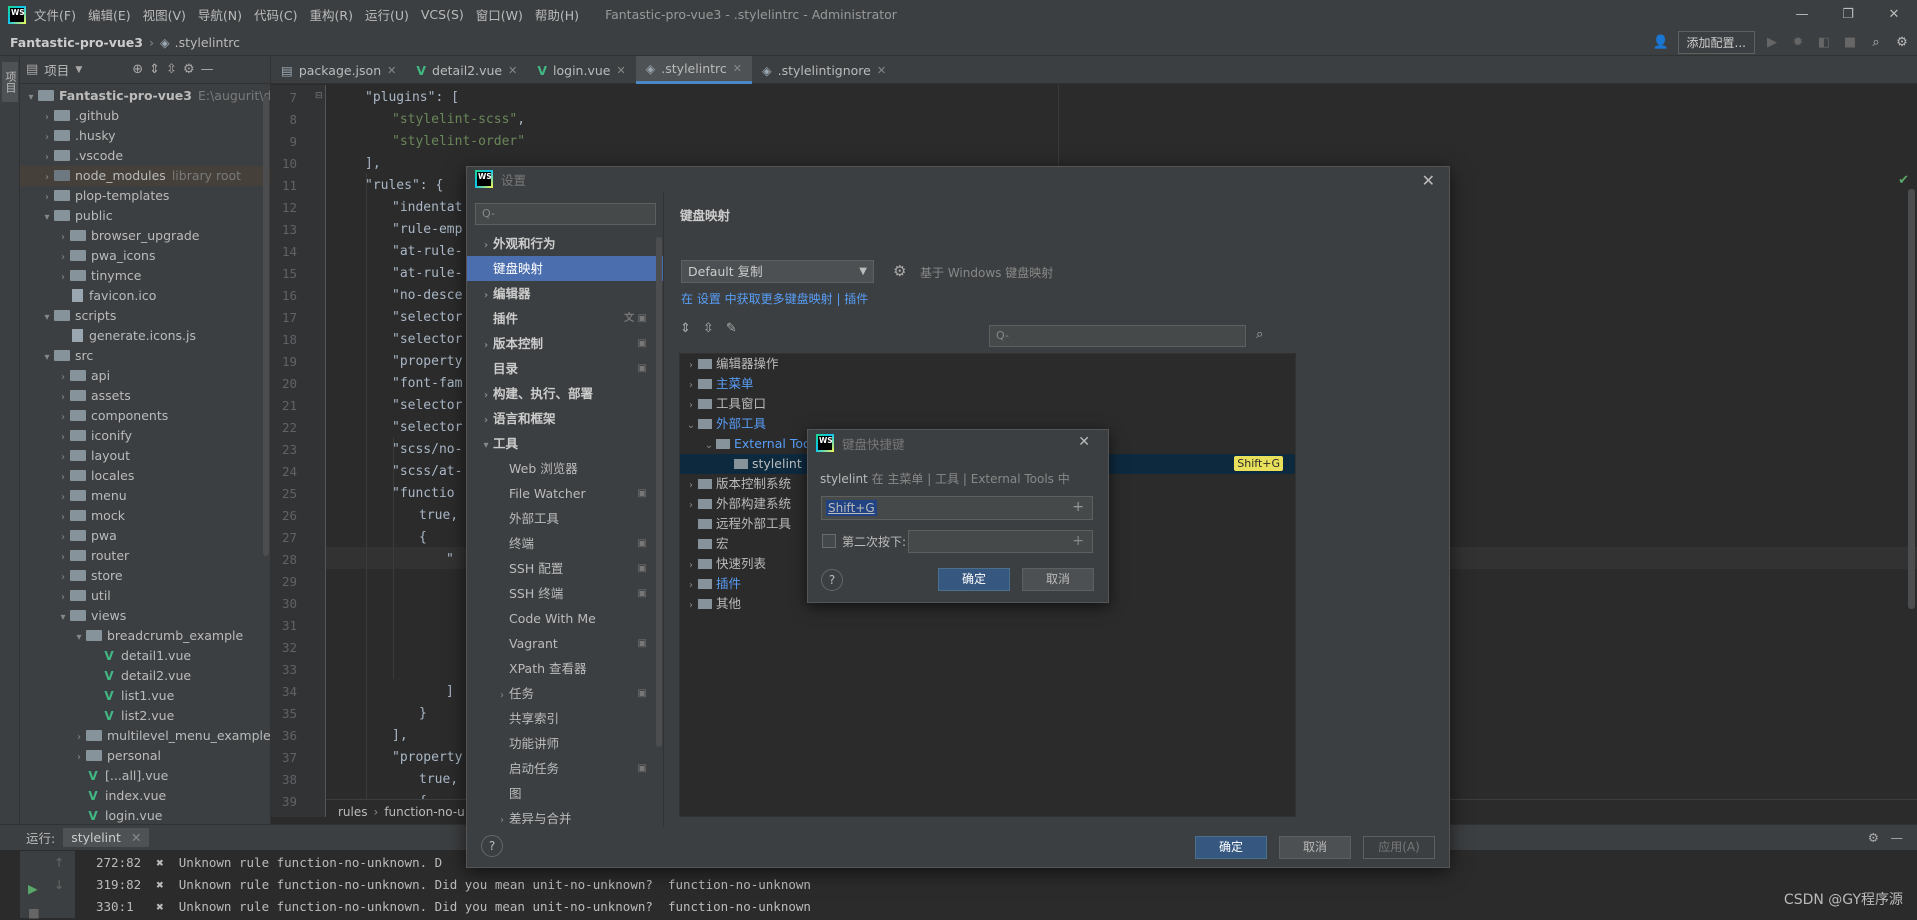 This screenshot has height=920, width=1917. Describe the element at coordinates (424, 812) in the screenshot. I see `breadcrumb-function-no-unknown: function-no-u` at that location.